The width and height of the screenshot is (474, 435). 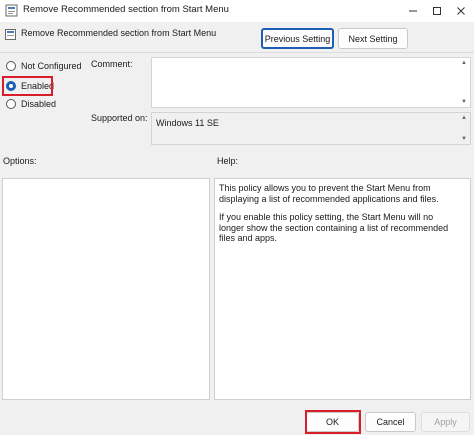 I want to click on radio-disabled: Disabled, so click(x=31, y=104).